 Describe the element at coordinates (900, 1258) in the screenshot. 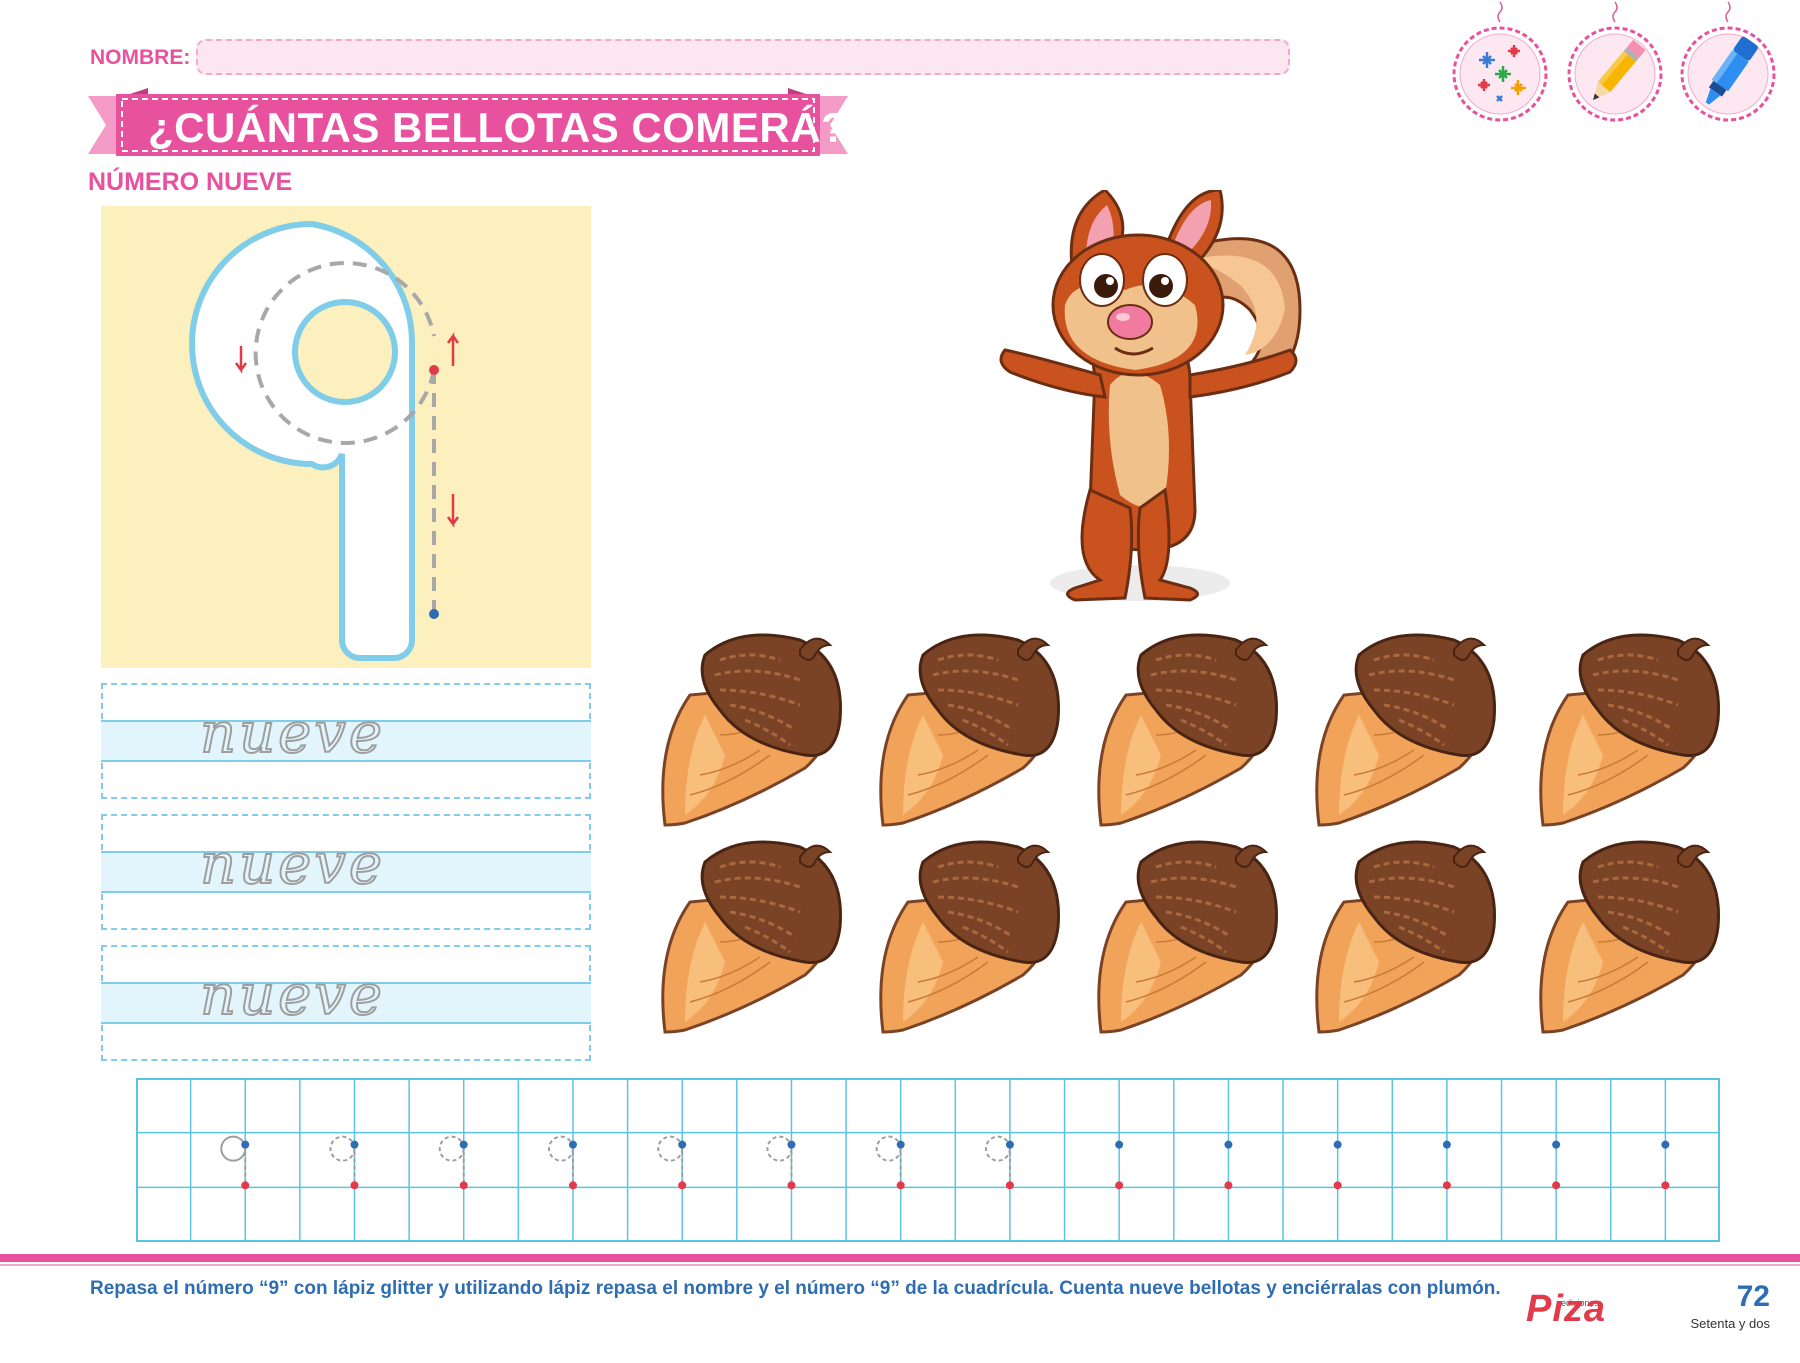

I see `footer-divider` at that location.